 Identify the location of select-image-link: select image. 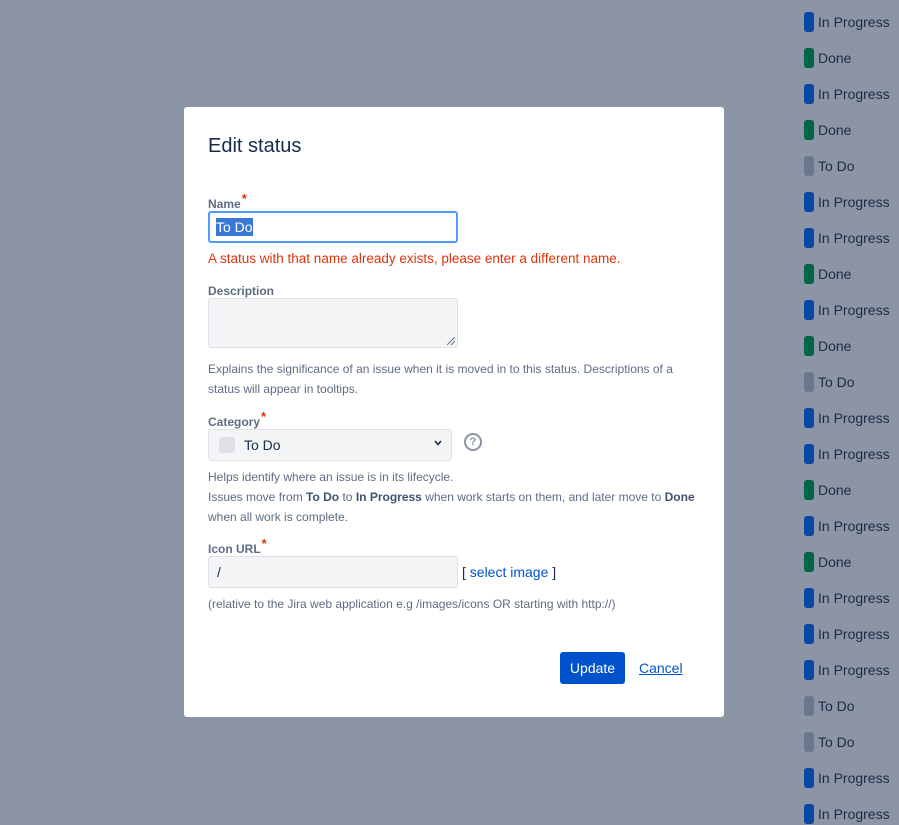
(509, 572).